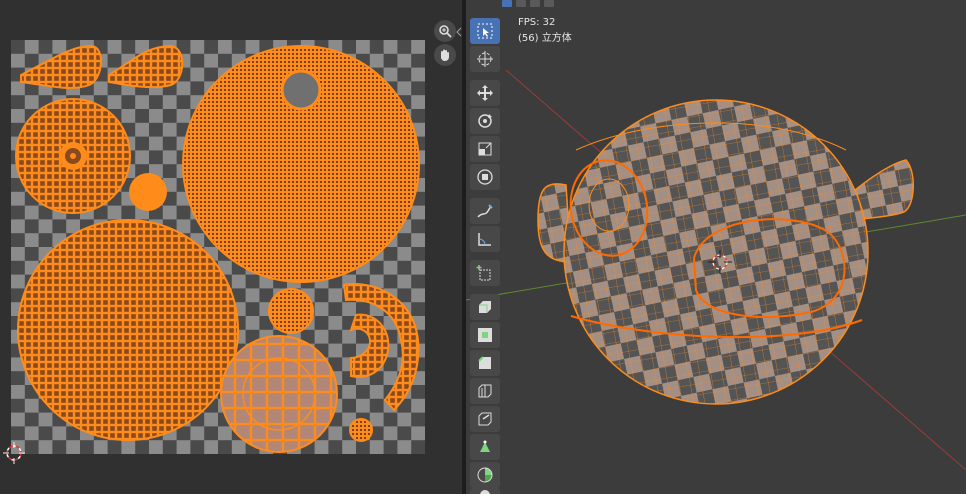 This screenshot has height=494, width=966. I want to click on annotate-icon, so click(485, 211).